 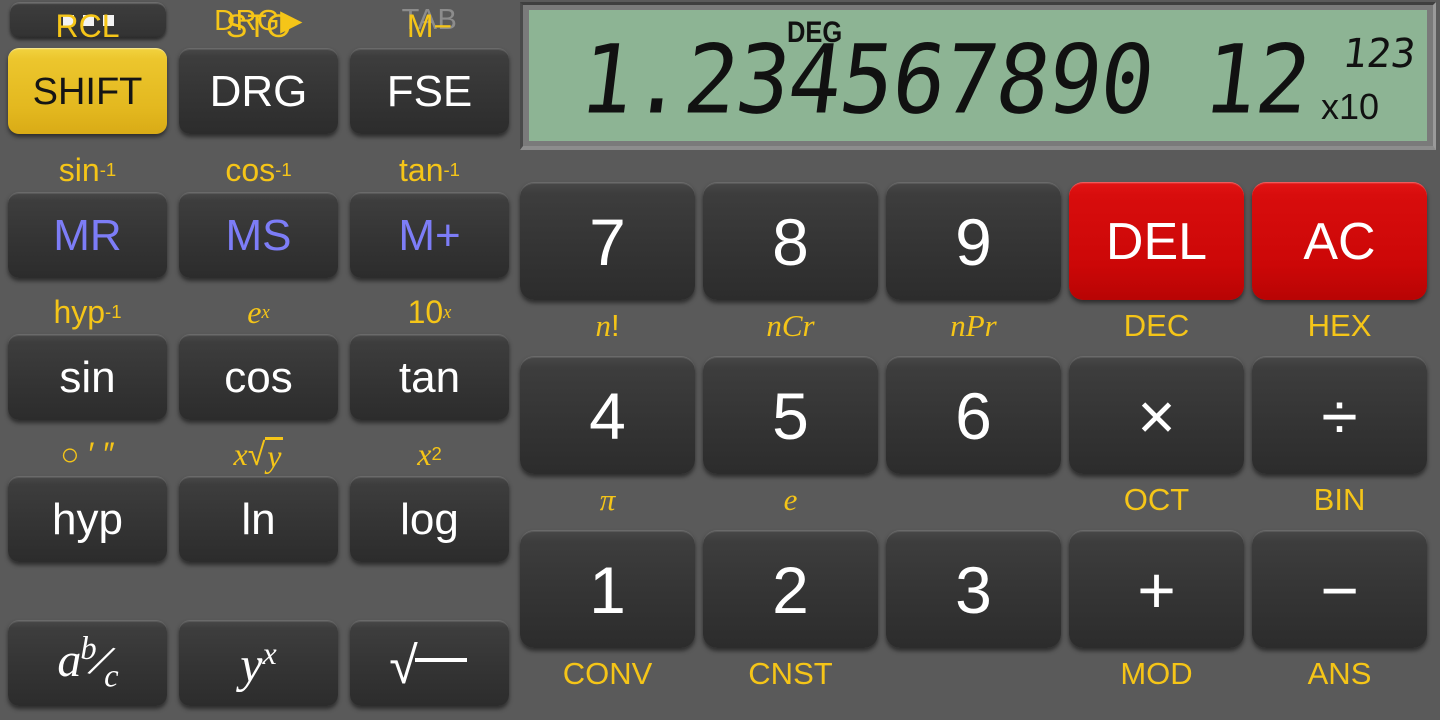 I want to click on key-label: +, so click(x=1156, y=589).